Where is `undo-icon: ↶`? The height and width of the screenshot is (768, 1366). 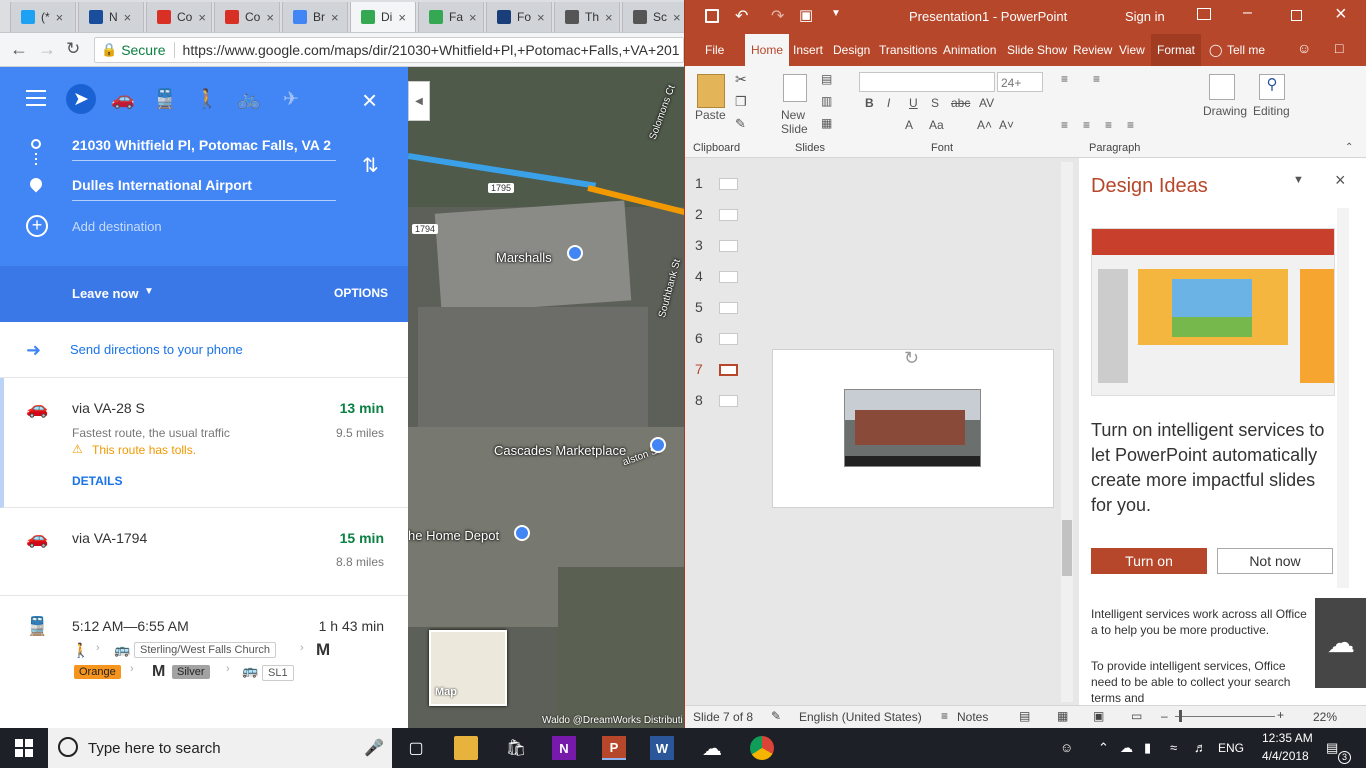
undo-icon: ↶ is located at coordinates (741, 16).